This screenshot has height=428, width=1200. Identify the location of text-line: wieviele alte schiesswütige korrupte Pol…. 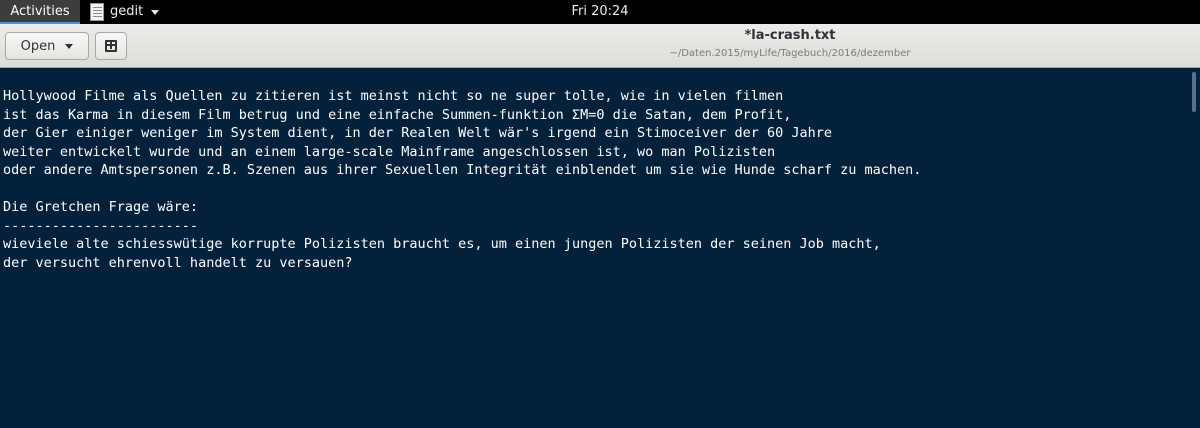
(442, 244).